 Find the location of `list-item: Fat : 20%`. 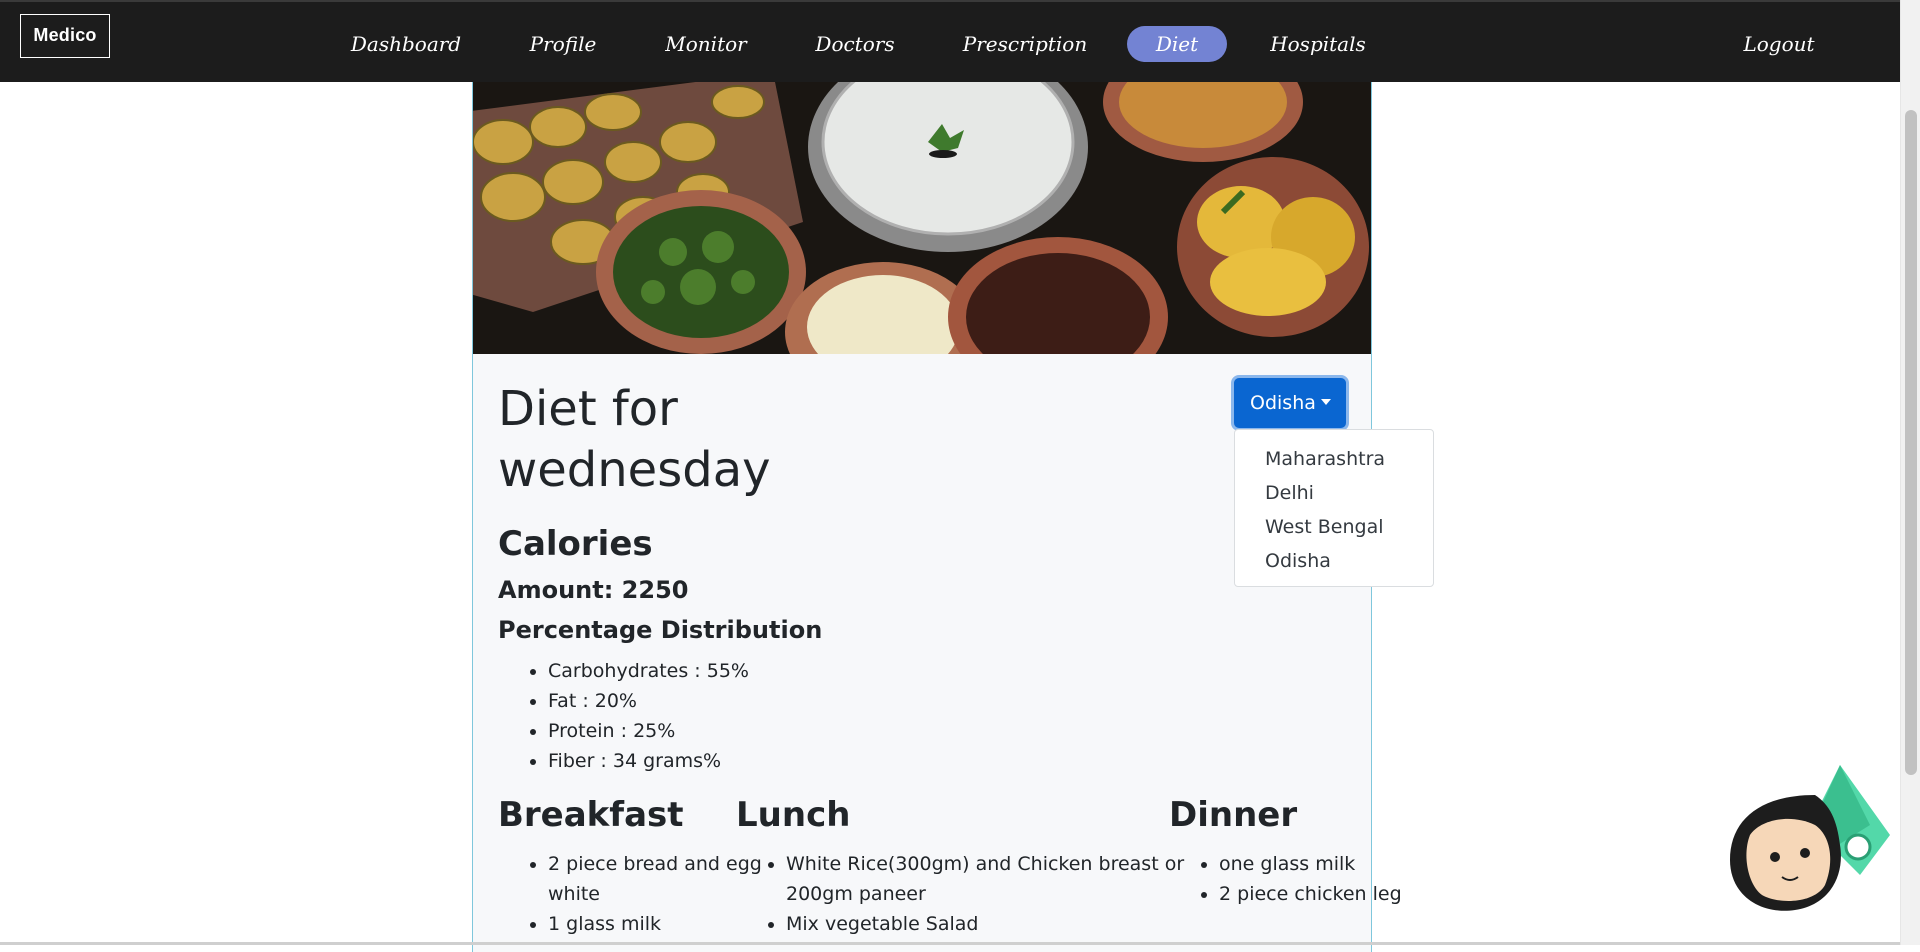

list-item: Fat : 20% is located at coordinates (648, 701).